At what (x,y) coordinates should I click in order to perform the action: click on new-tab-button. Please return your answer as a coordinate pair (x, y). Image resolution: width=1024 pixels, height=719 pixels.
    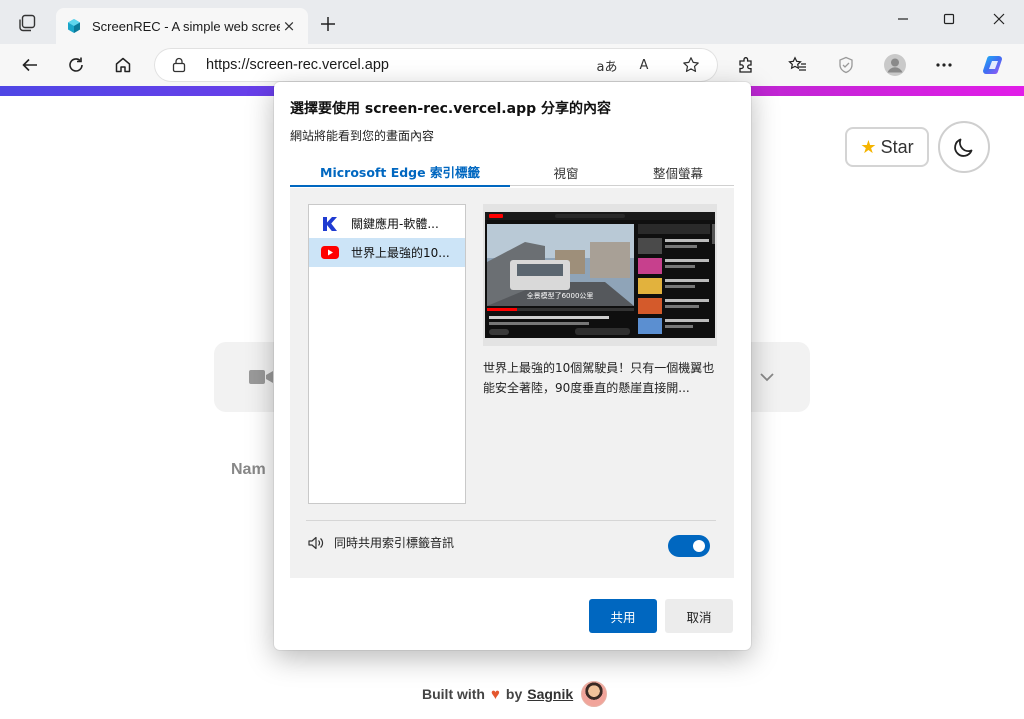
    Looking at the image, I should click on (328, 24).